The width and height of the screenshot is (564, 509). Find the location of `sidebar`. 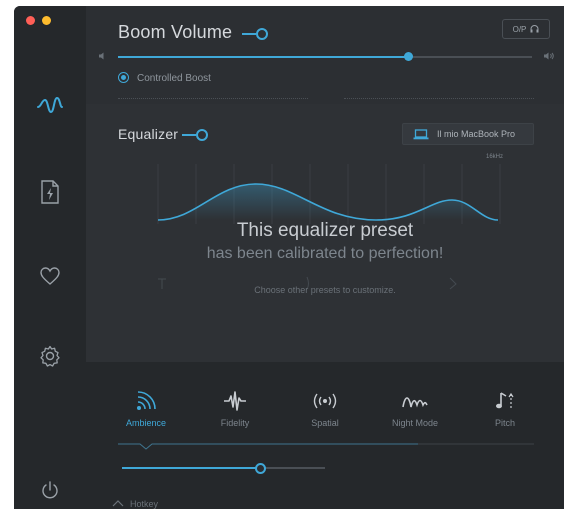

sidebar is located at coordinates (50, 257).